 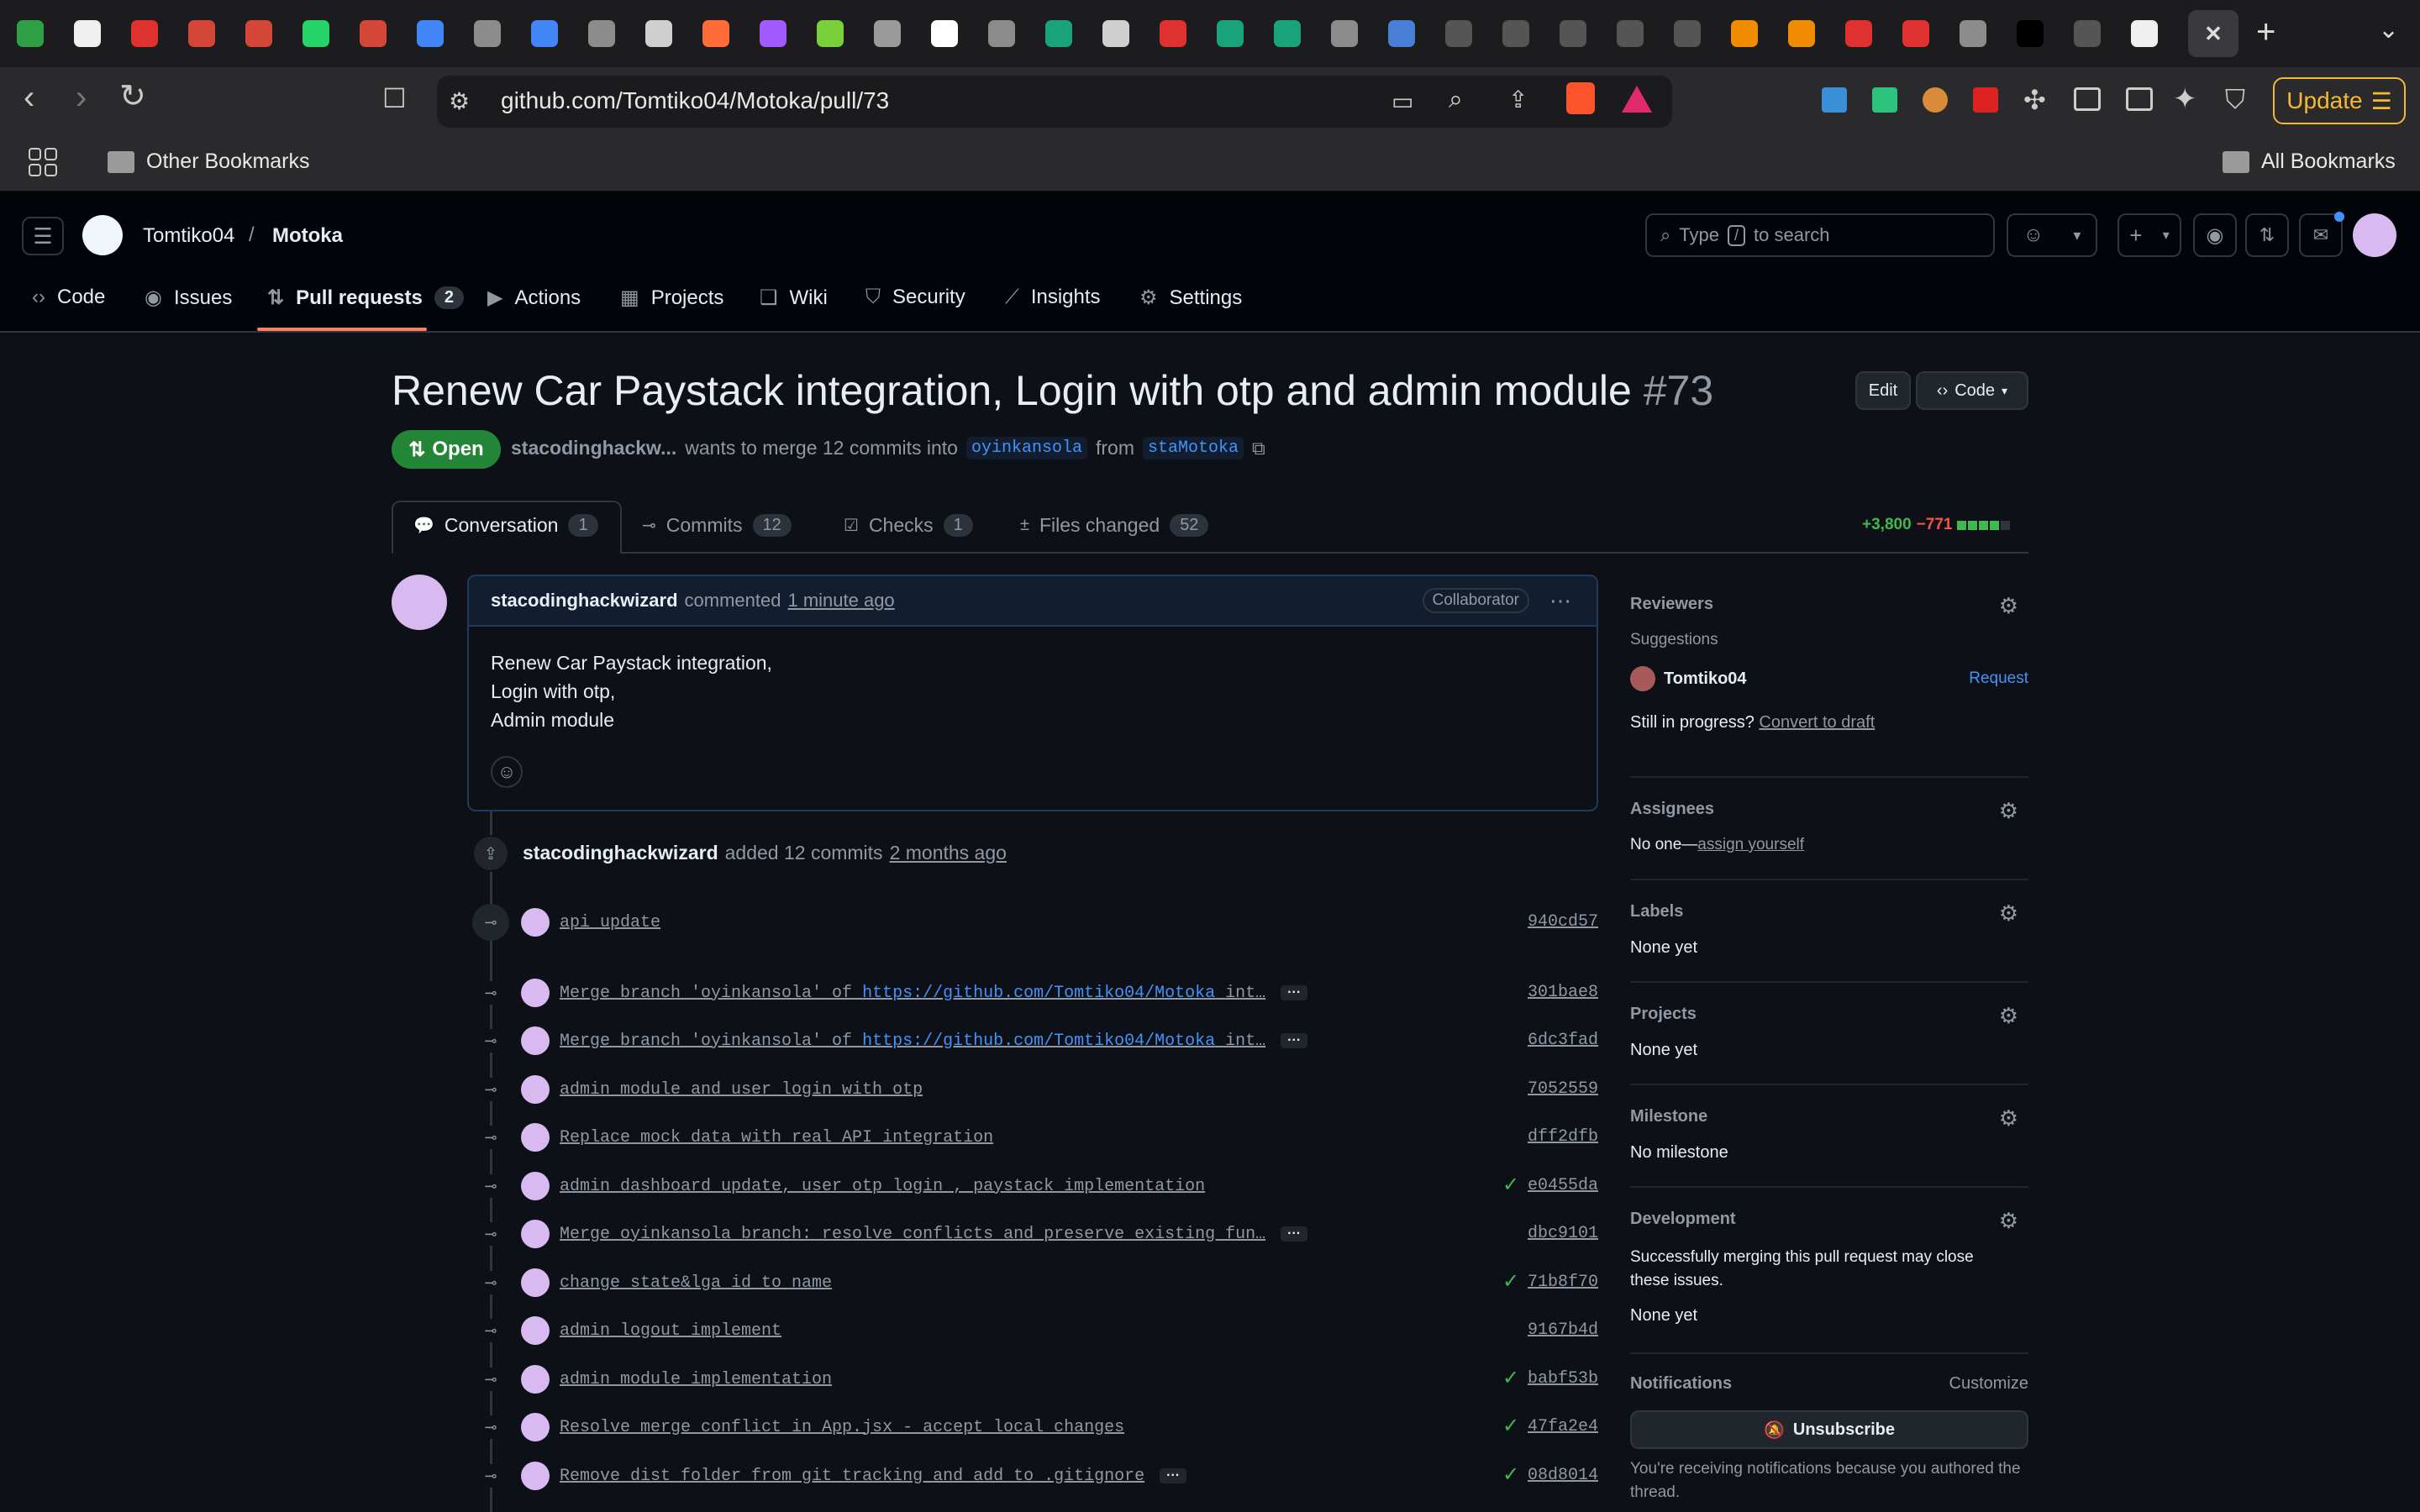 I want to click on code-dropdown-button: ‹› Code ▾, so click(x=1972, y=390).